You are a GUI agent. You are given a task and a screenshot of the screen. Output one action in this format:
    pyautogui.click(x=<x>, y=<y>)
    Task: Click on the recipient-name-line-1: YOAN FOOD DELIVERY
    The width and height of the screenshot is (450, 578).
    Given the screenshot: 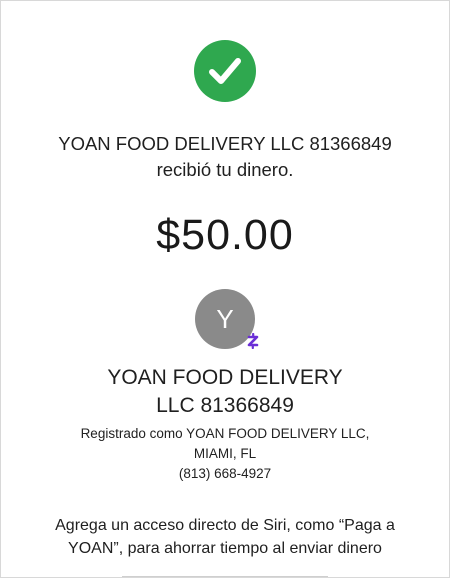 What is the action you would take?
    pyautogui.click(x=225, y=377)
    